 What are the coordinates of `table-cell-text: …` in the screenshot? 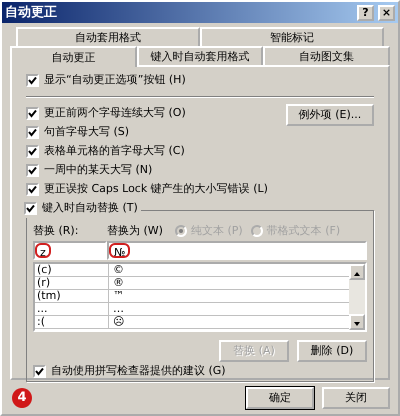 It's located at (118, 309).